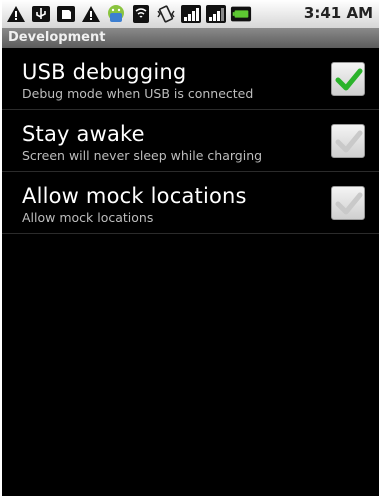 The width and height of the screenshot is (381, 499). I want to click on wifi-icon, so click(141, 14).